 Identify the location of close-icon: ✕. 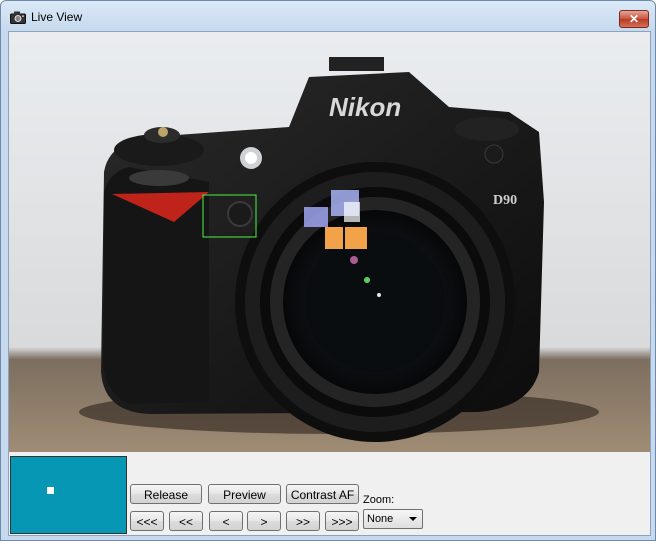
(634, 19).